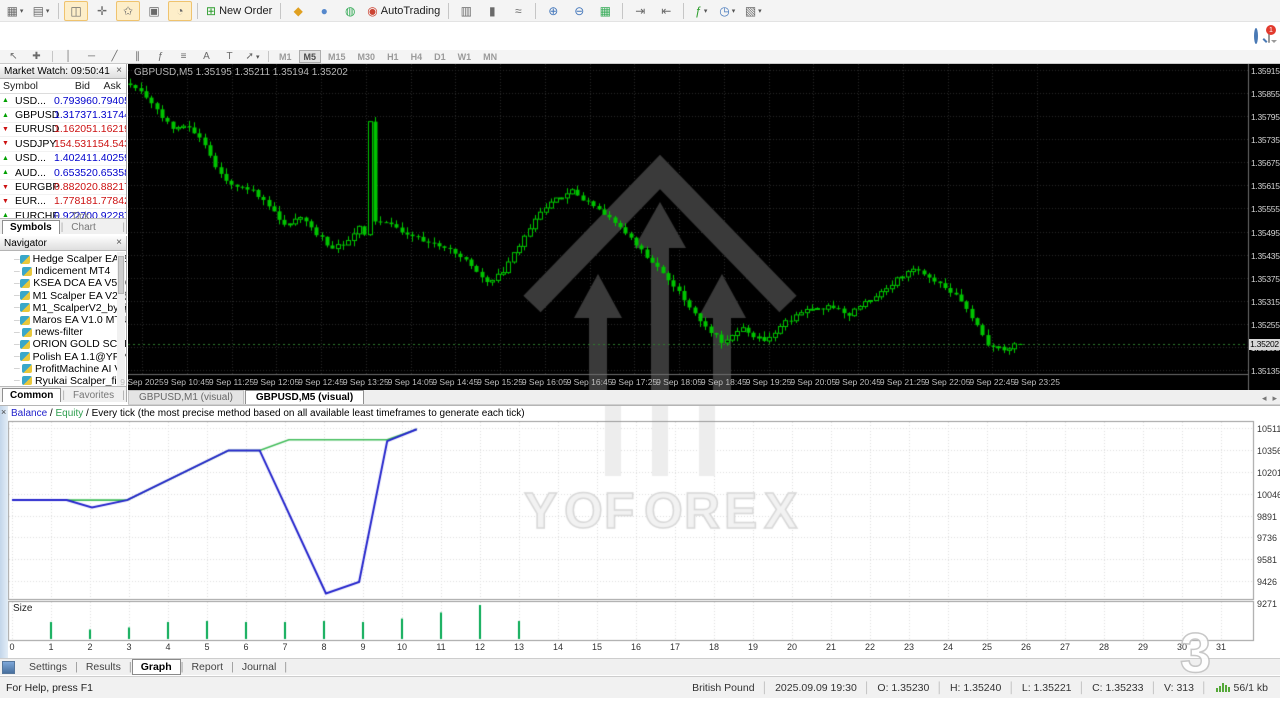  What do you see at coordinates (252, 57) in the screenshot?
I see `arrows-tool: ➚ ▾` at bounding box center [252, 57].